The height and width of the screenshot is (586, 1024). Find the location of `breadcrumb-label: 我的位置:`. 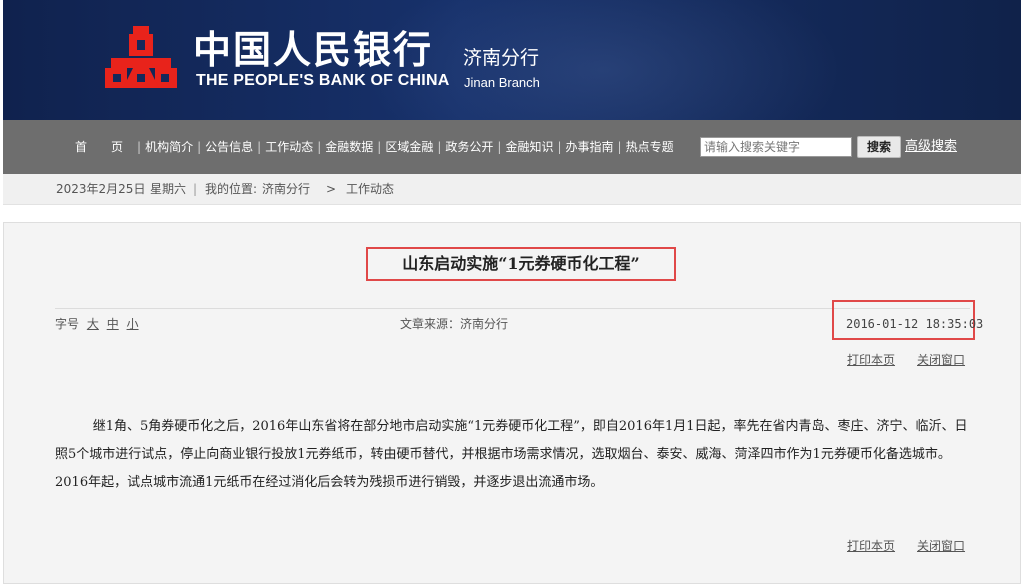

breadcrumb-label: 我的位置: is located at coordinates (231, 189).